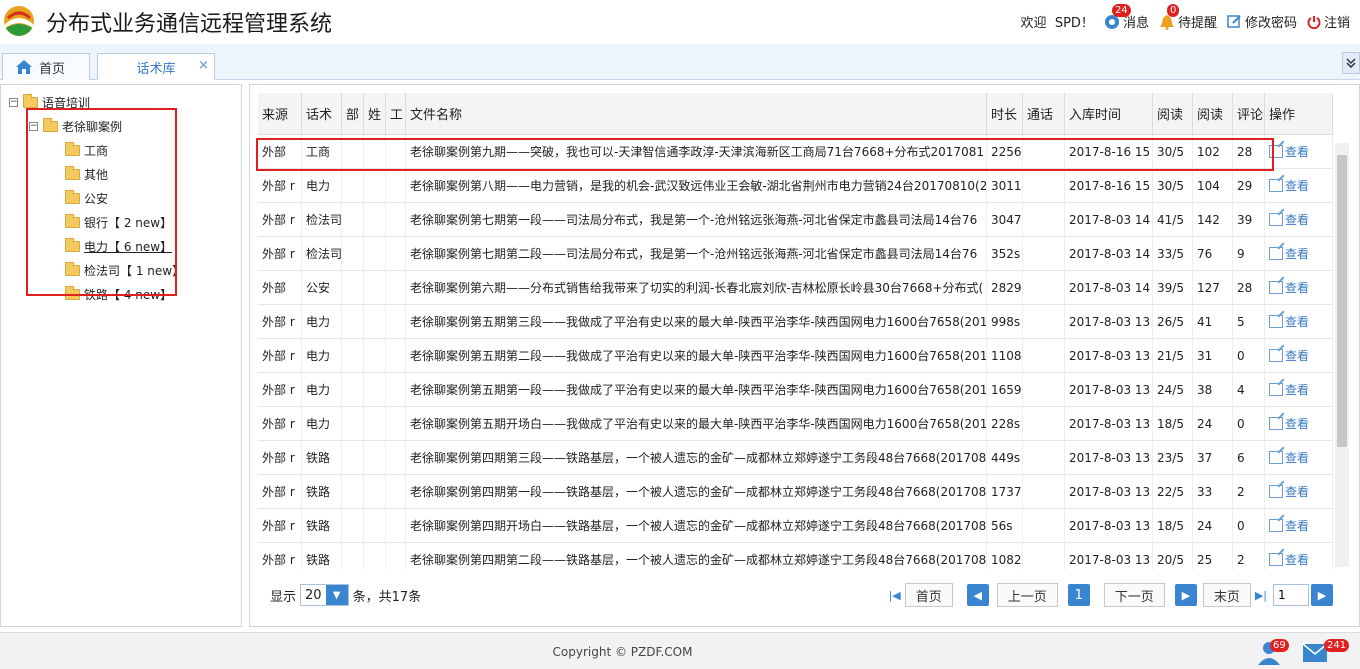 The image size is (1360, 669). What do you see at coordinates (1328, 21) in the screenshot?
I see `logout-link: 注销` at bounding box center [1328, 21].